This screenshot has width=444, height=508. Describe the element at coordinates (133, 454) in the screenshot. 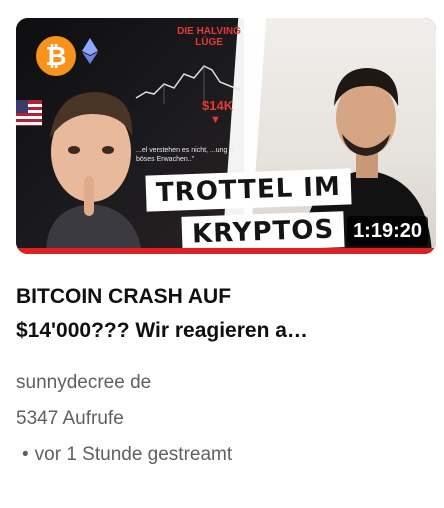

I see `stream-status-text: vor 1 Stunde gestreamt` at that location.